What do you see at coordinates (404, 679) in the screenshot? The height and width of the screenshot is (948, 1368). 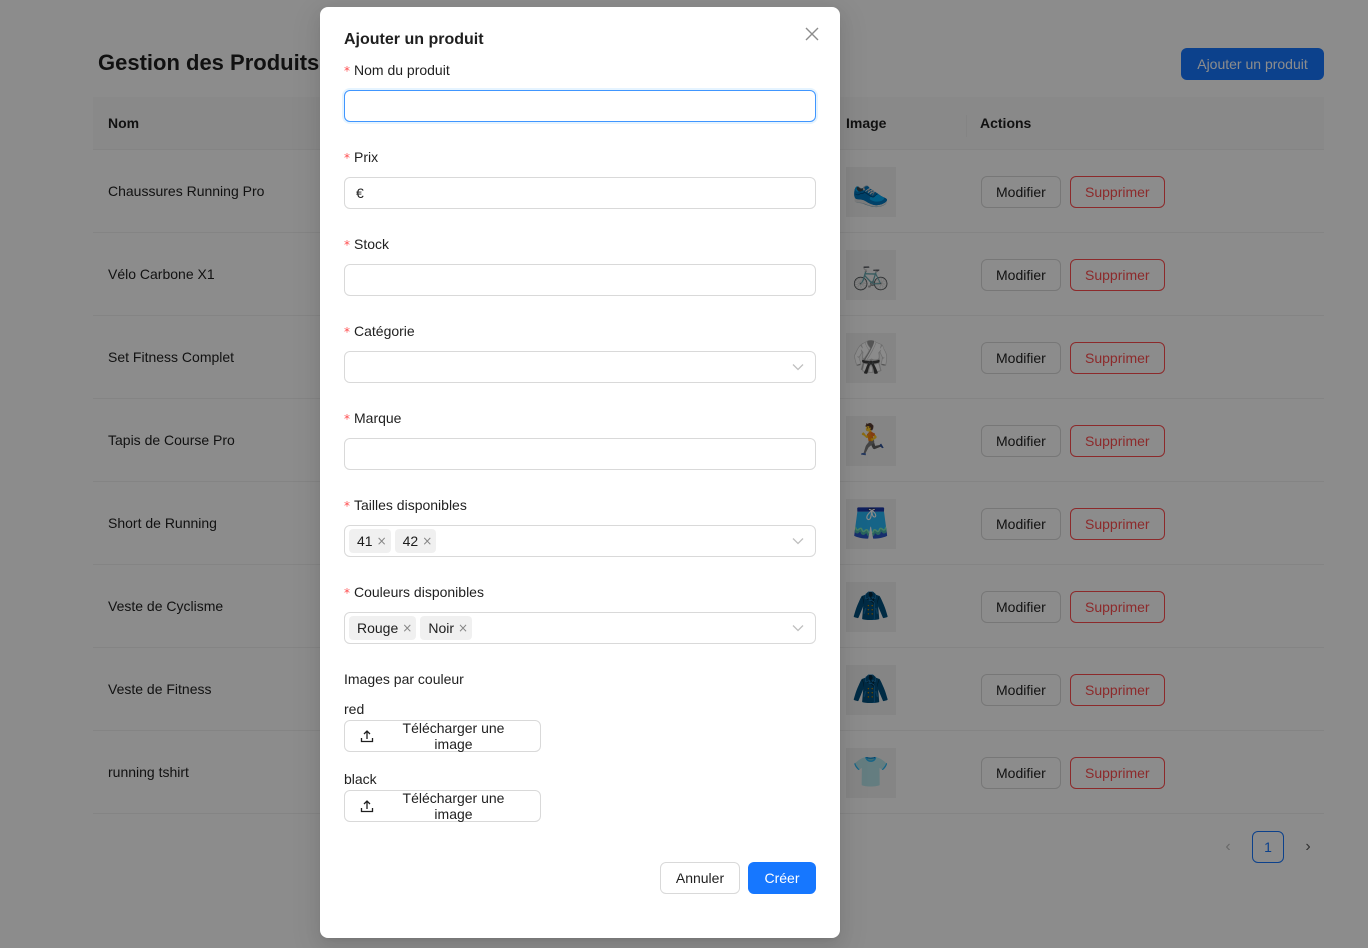 I see `images-by-color-title: Images par couleur` at bounding box center [404, 679].